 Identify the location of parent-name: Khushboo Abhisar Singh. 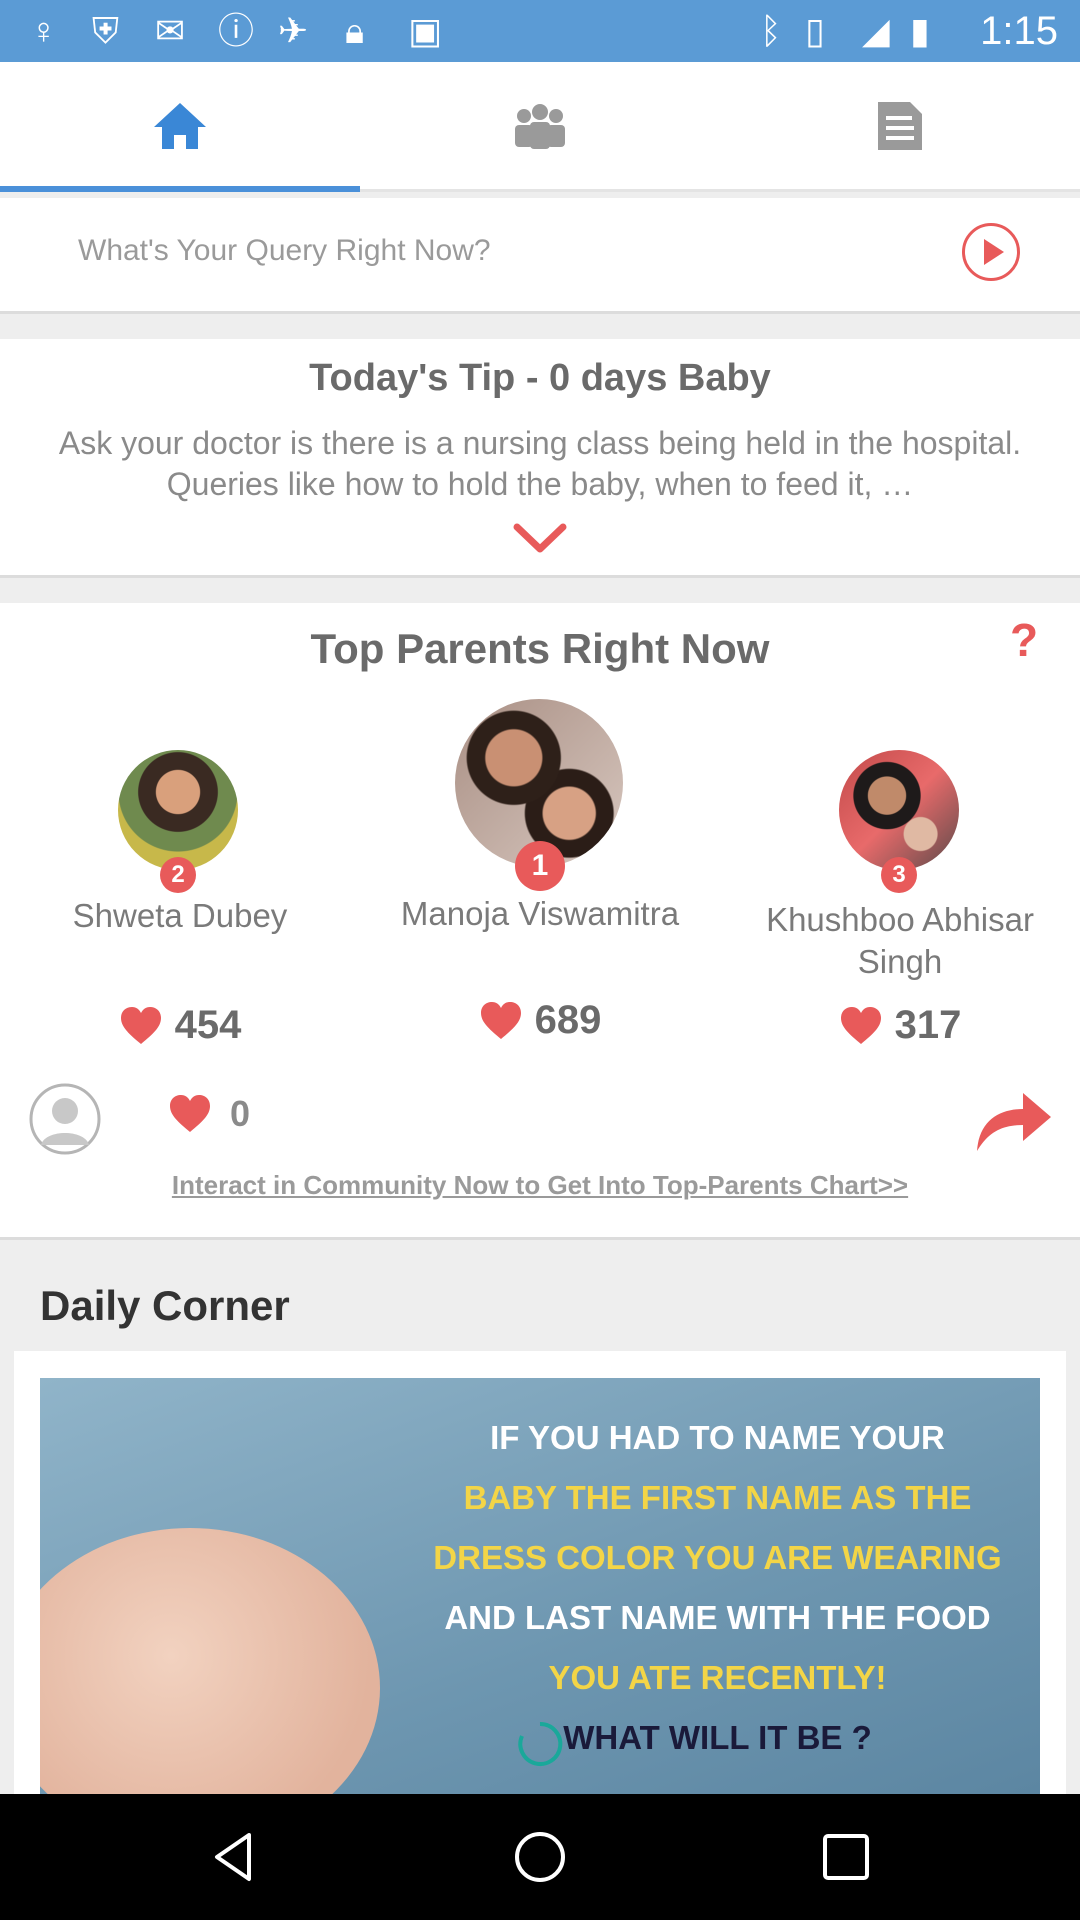
(900, 940).